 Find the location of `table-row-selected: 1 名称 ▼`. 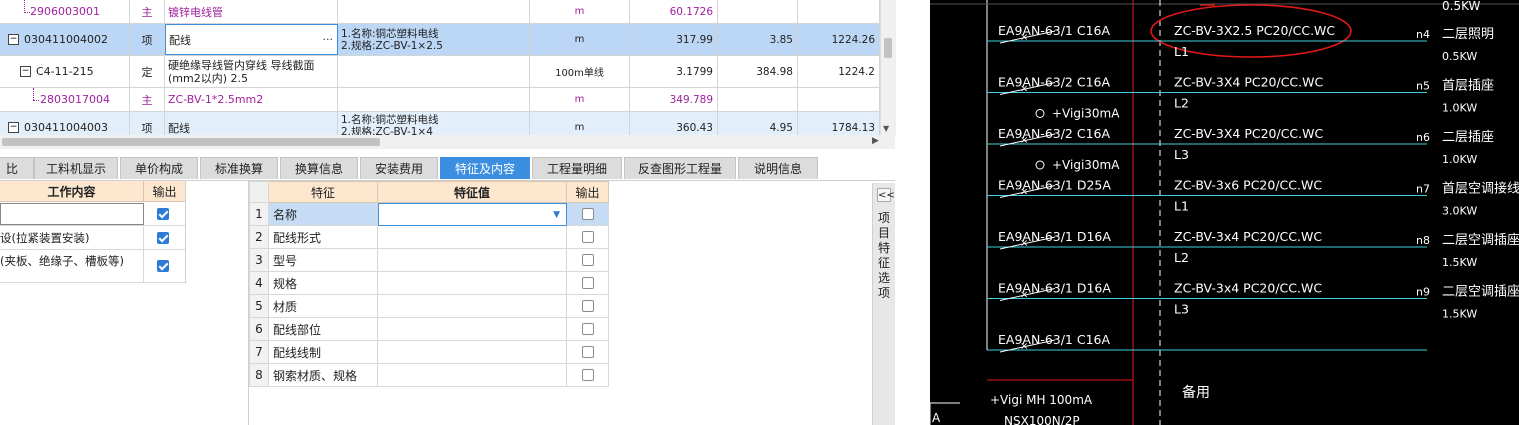

table-row-selected: 1 名称 ▼ is located at coordinates (429, 214).